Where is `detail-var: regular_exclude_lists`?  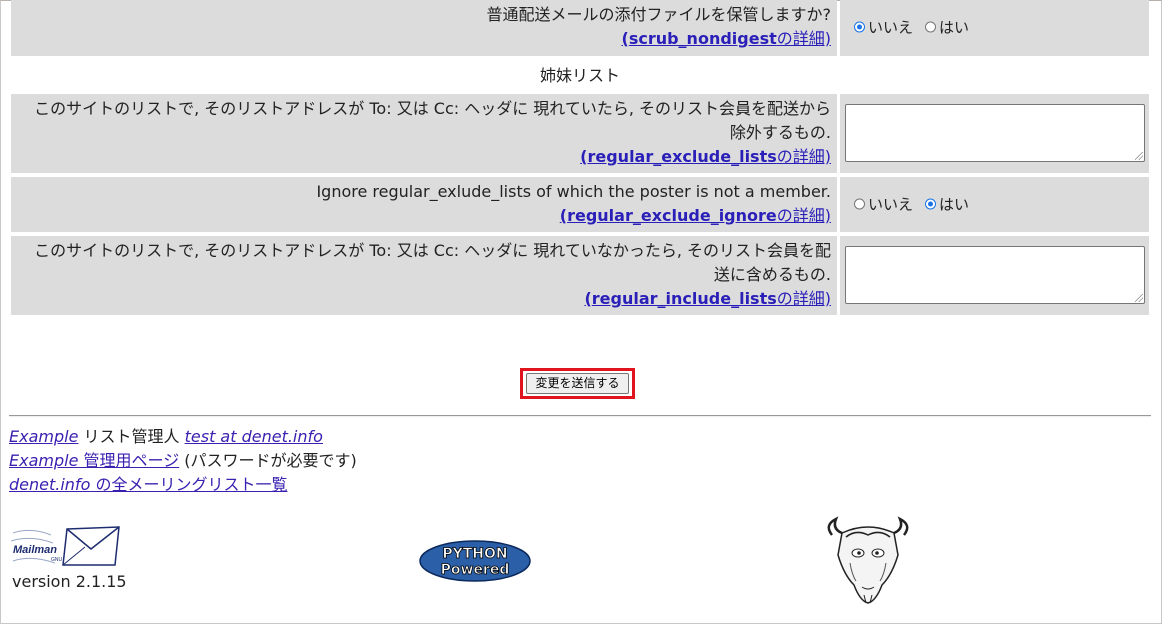 detail-var: regular_exclude_lists is located at coordinates (682, 156).